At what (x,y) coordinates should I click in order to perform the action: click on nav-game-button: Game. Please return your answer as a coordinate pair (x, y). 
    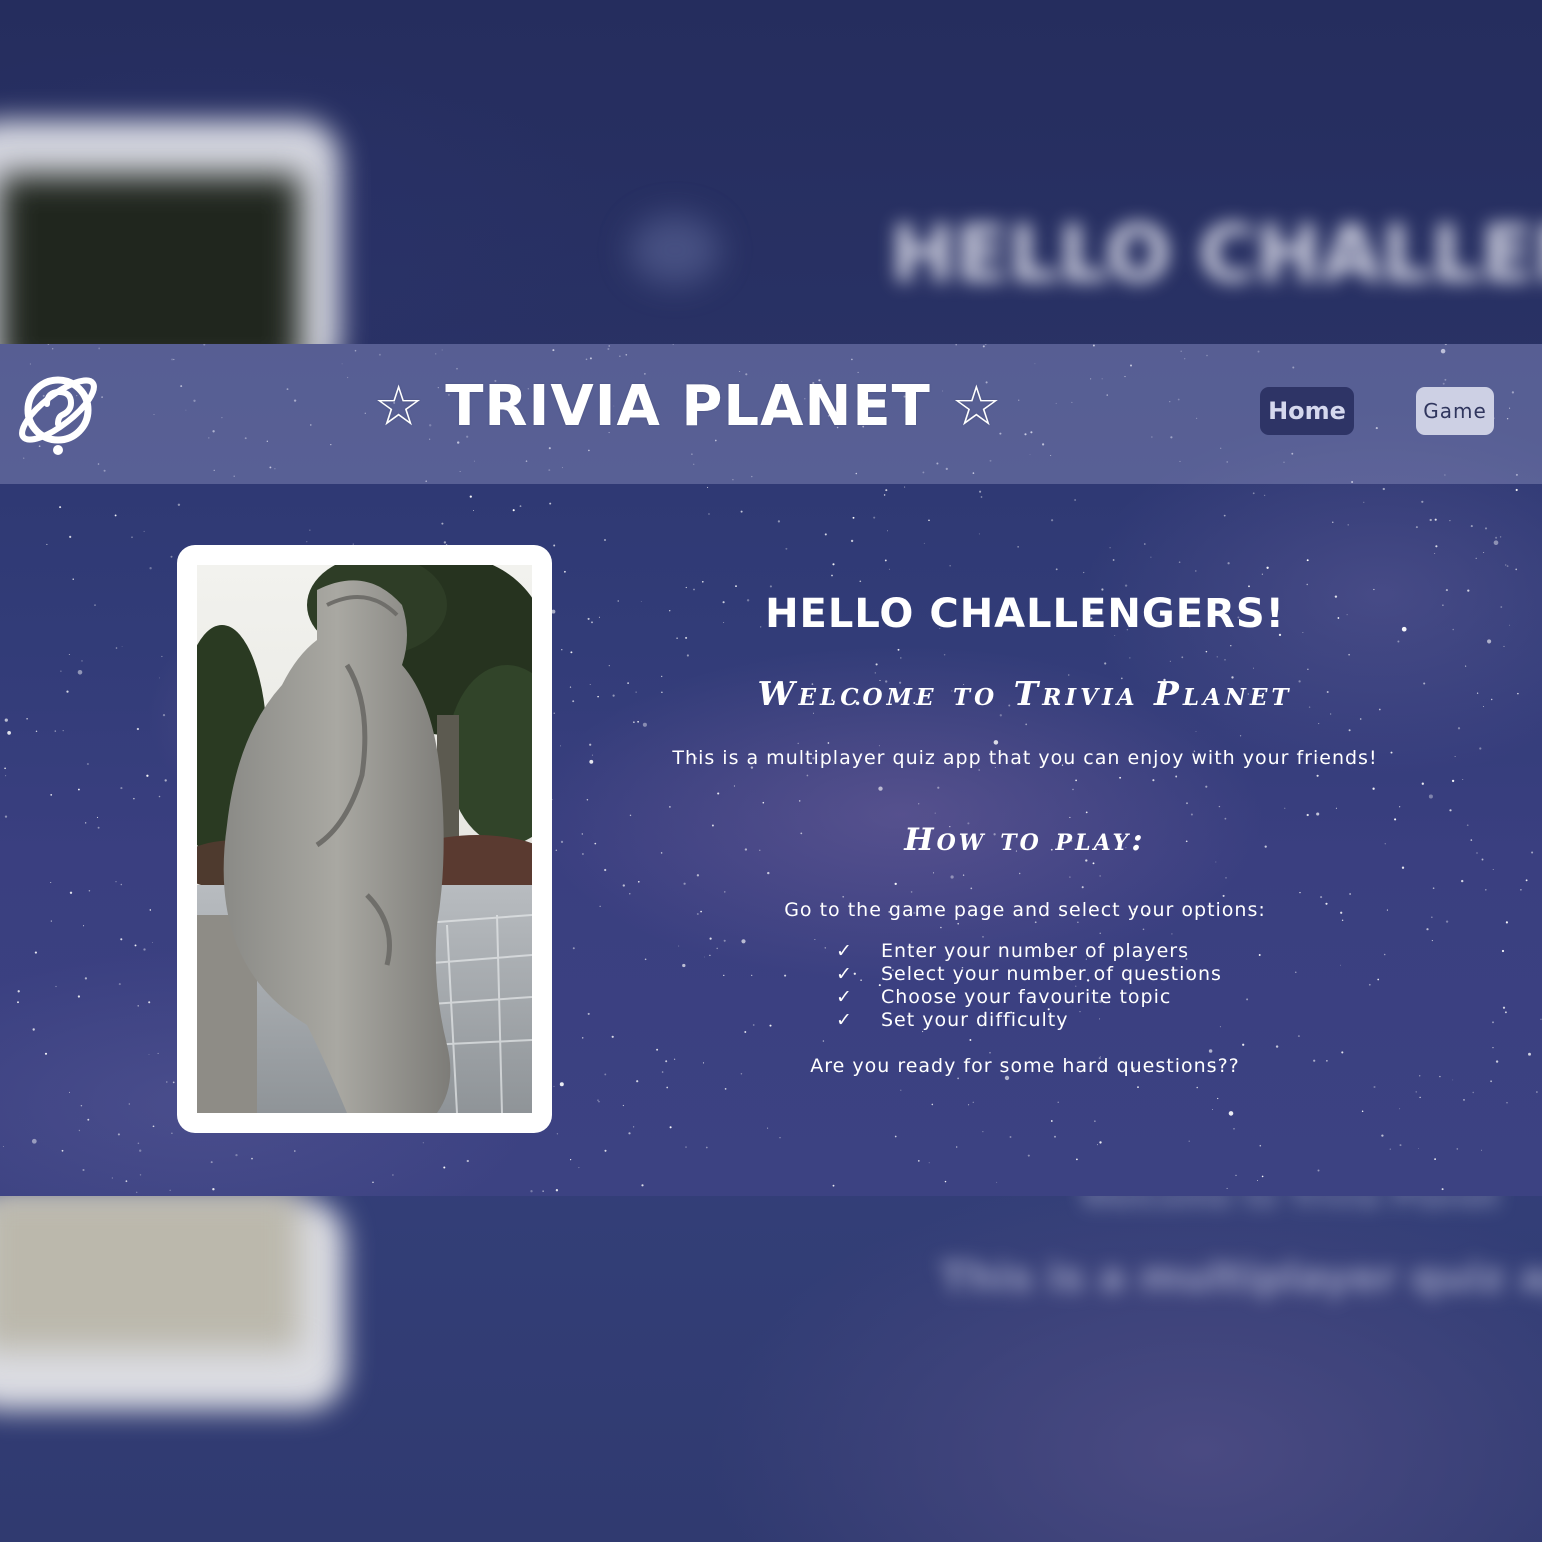
    Looking at the image, I should click on (1455, 411).